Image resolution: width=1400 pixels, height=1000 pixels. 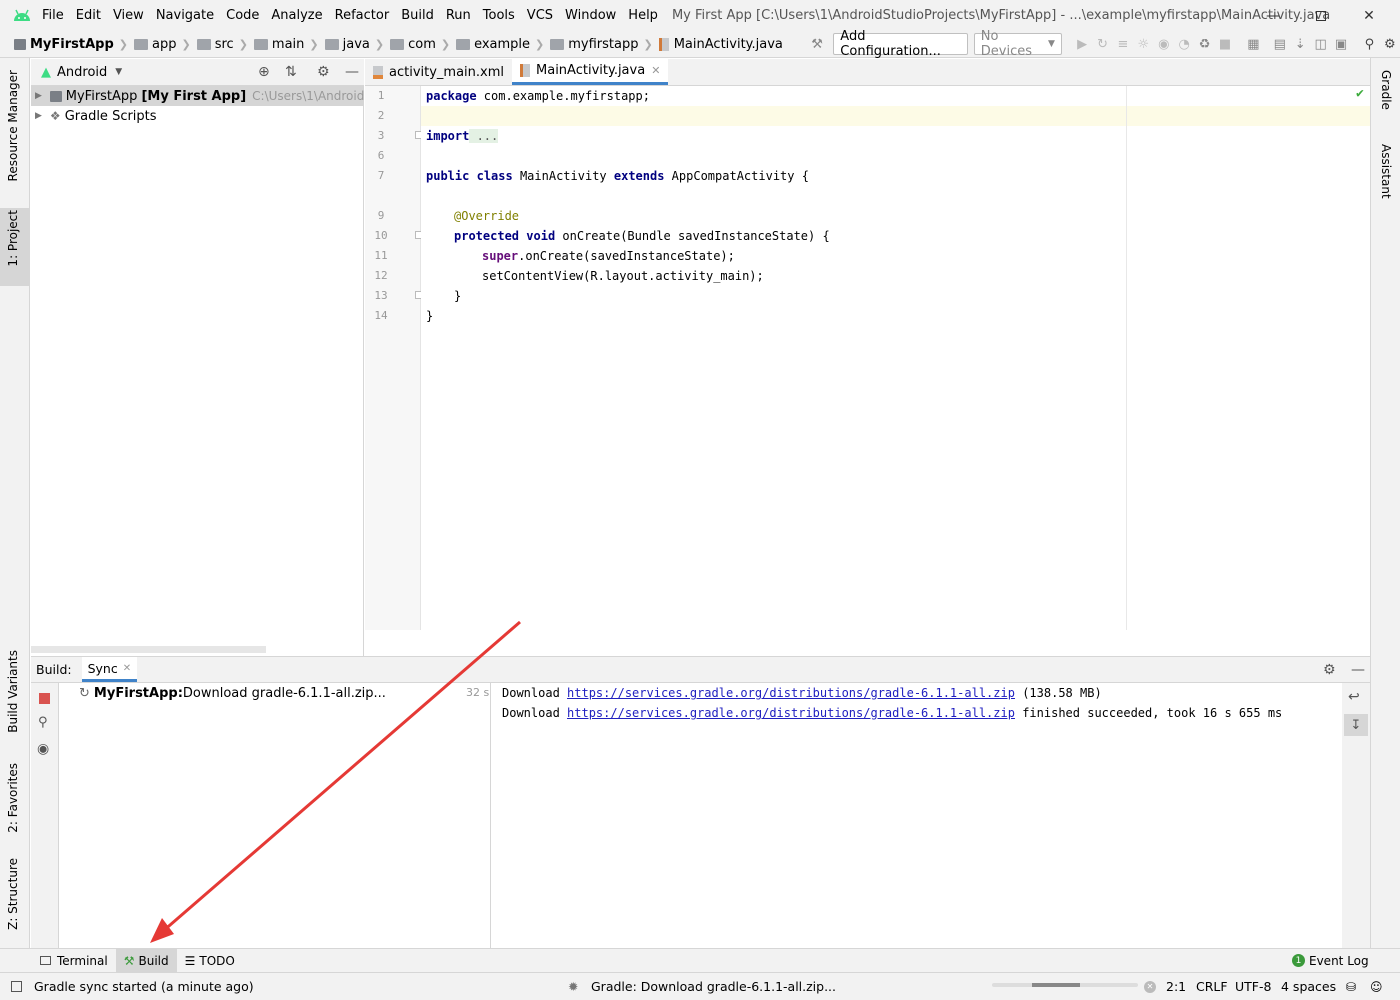 What do you see at coordinates (417, 15) in the screenshot?
I see `menu-build: Build` at bounding box center [417, 15].